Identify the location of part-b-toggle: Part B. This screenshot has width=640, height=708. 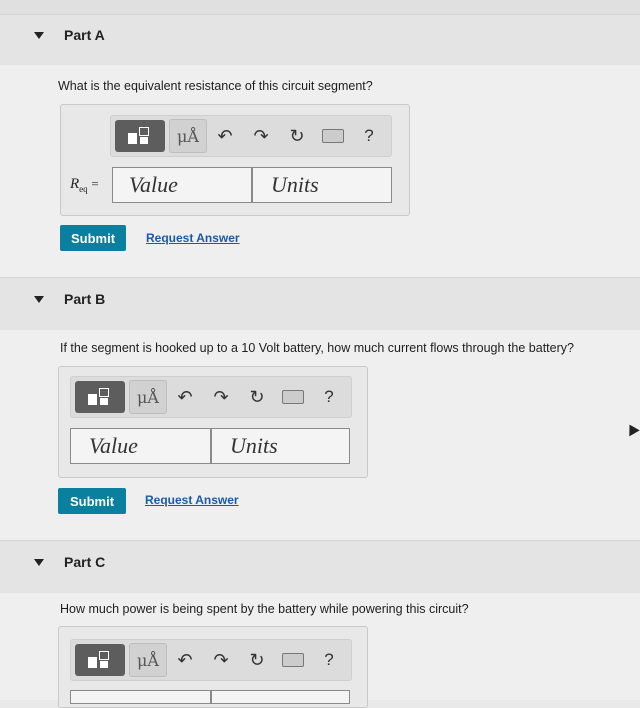
(69, 299).